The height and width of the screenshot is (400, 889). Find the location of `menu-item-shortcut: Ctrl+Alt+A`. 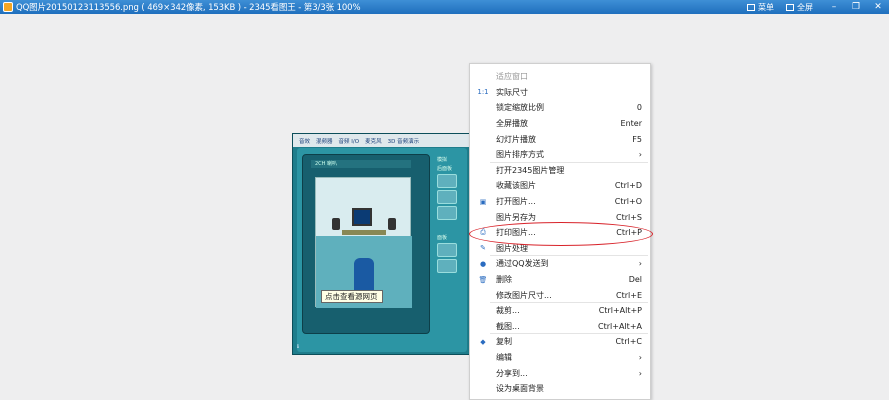

menu-item-shortcut: Ctrl+Alt+A is located at coordinates (620, 326).